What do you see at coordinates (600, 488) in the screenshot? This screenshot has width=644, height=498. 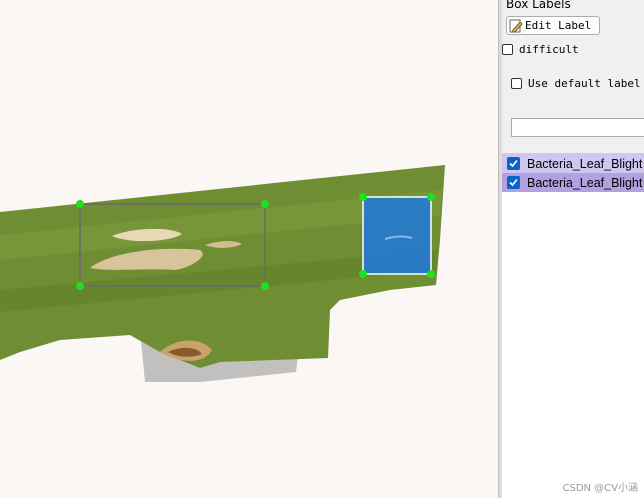 I see `watermark: CSDN @CV小涵` at bounding box center [600, 488].